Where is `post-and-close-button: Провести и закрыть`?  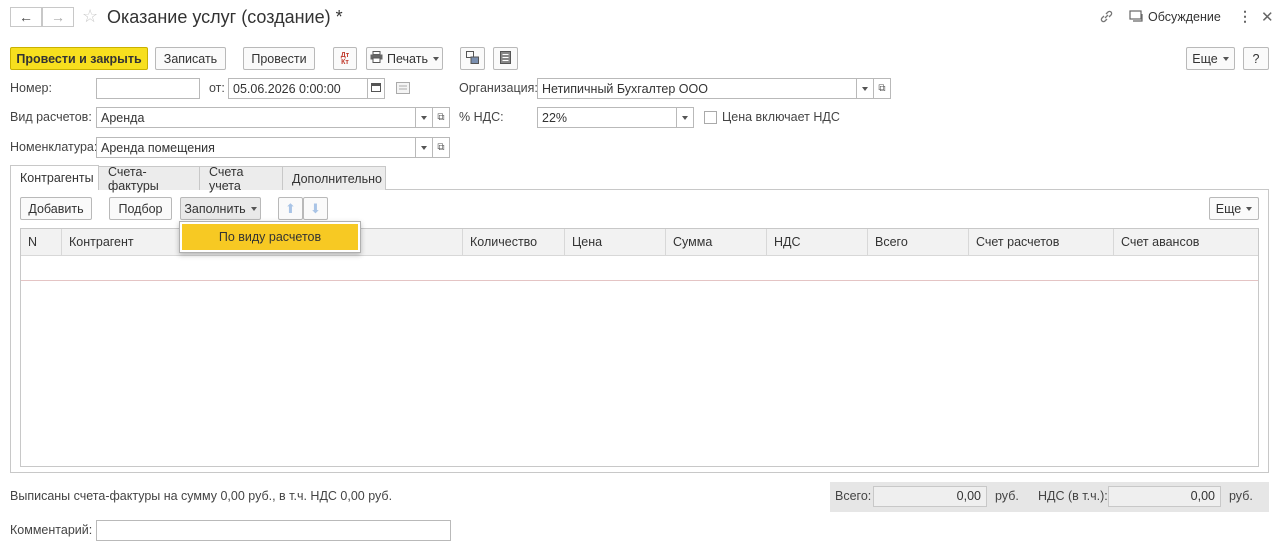 post-and-close-button: Провести и закрыть is located at coordinates (79, 58).